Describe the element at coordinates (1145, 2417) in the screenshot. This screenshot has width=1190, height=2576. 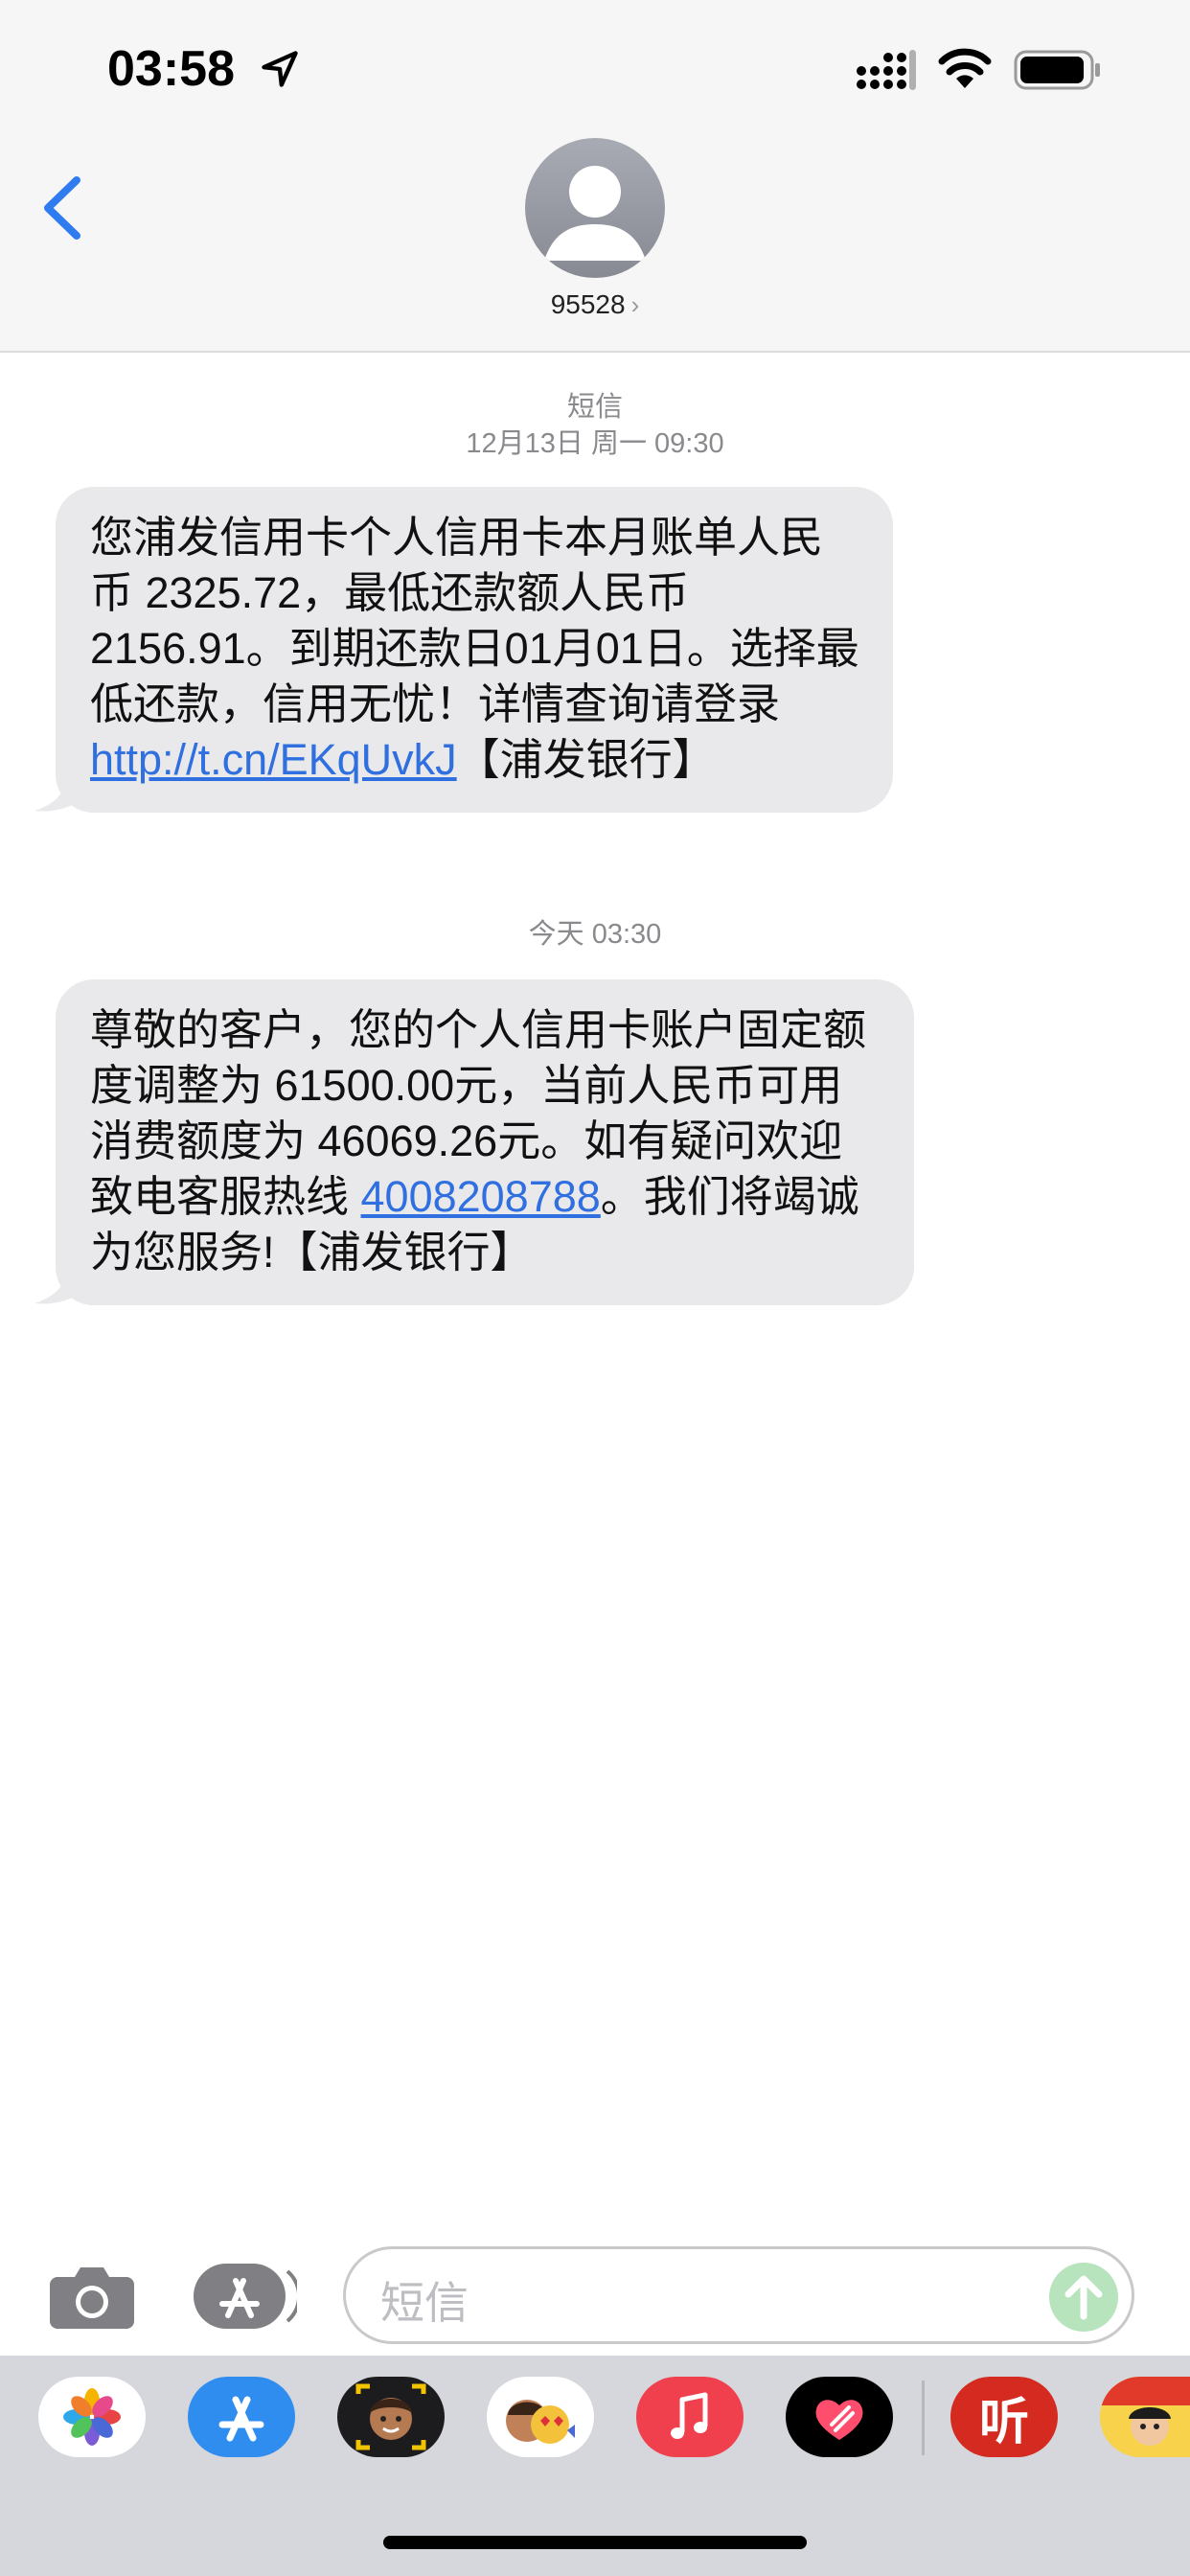
I see `game-app-icon` at that location.